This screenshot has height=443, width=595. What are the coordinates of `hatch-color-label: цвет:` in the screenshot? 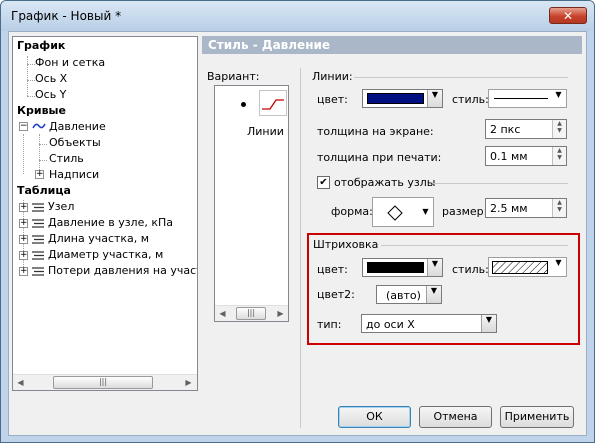 It's located at (332, 269).